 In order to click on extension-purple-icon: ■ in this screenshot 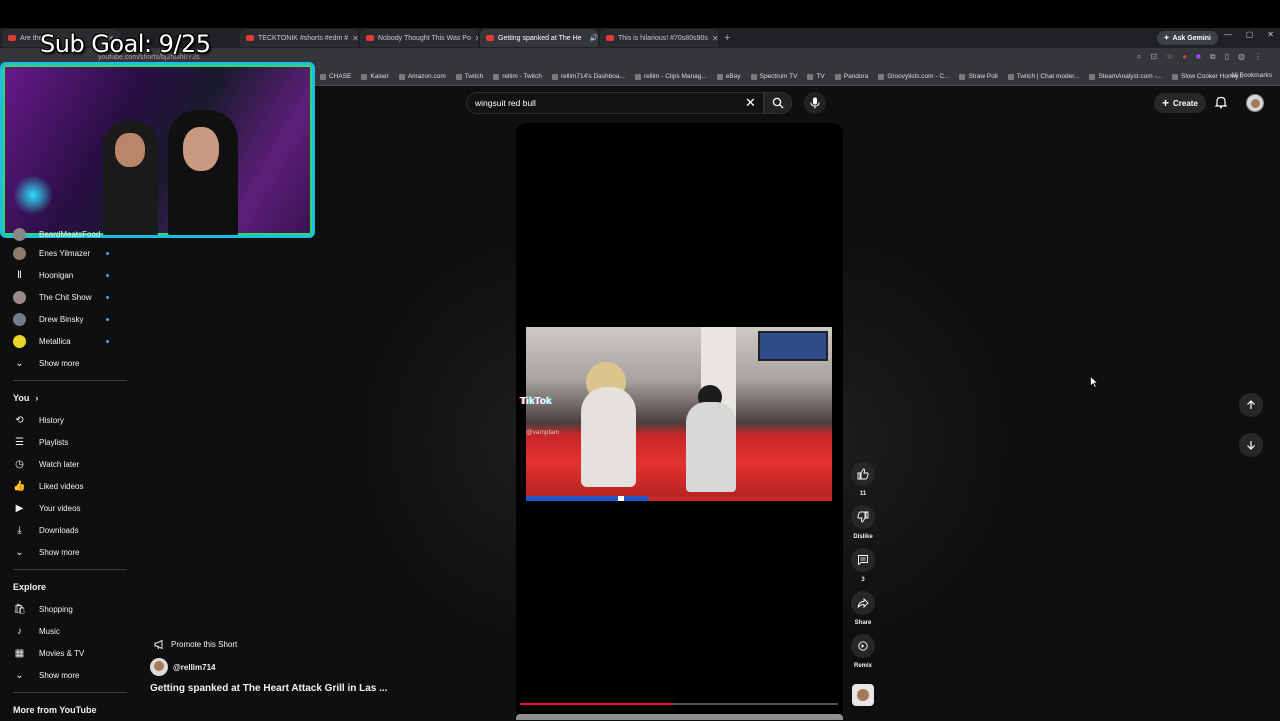, I will do `click(1198, 57)`.